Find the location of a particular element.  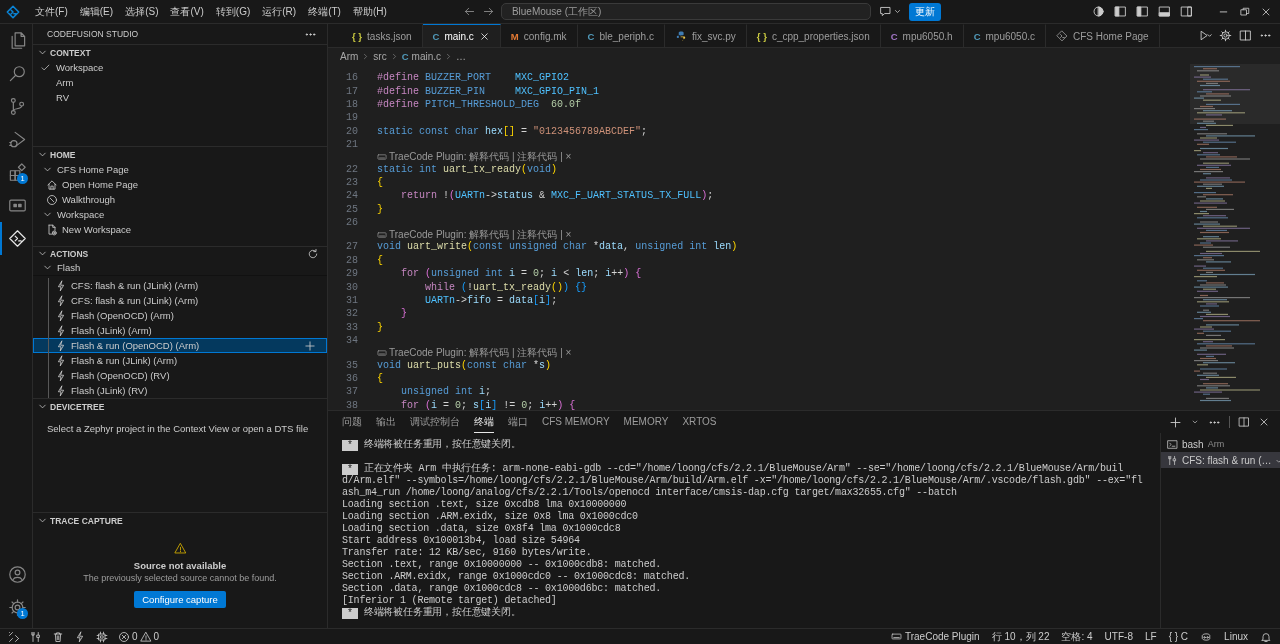

terminal-session: bash Arm is located at coordinates (1220, 444).